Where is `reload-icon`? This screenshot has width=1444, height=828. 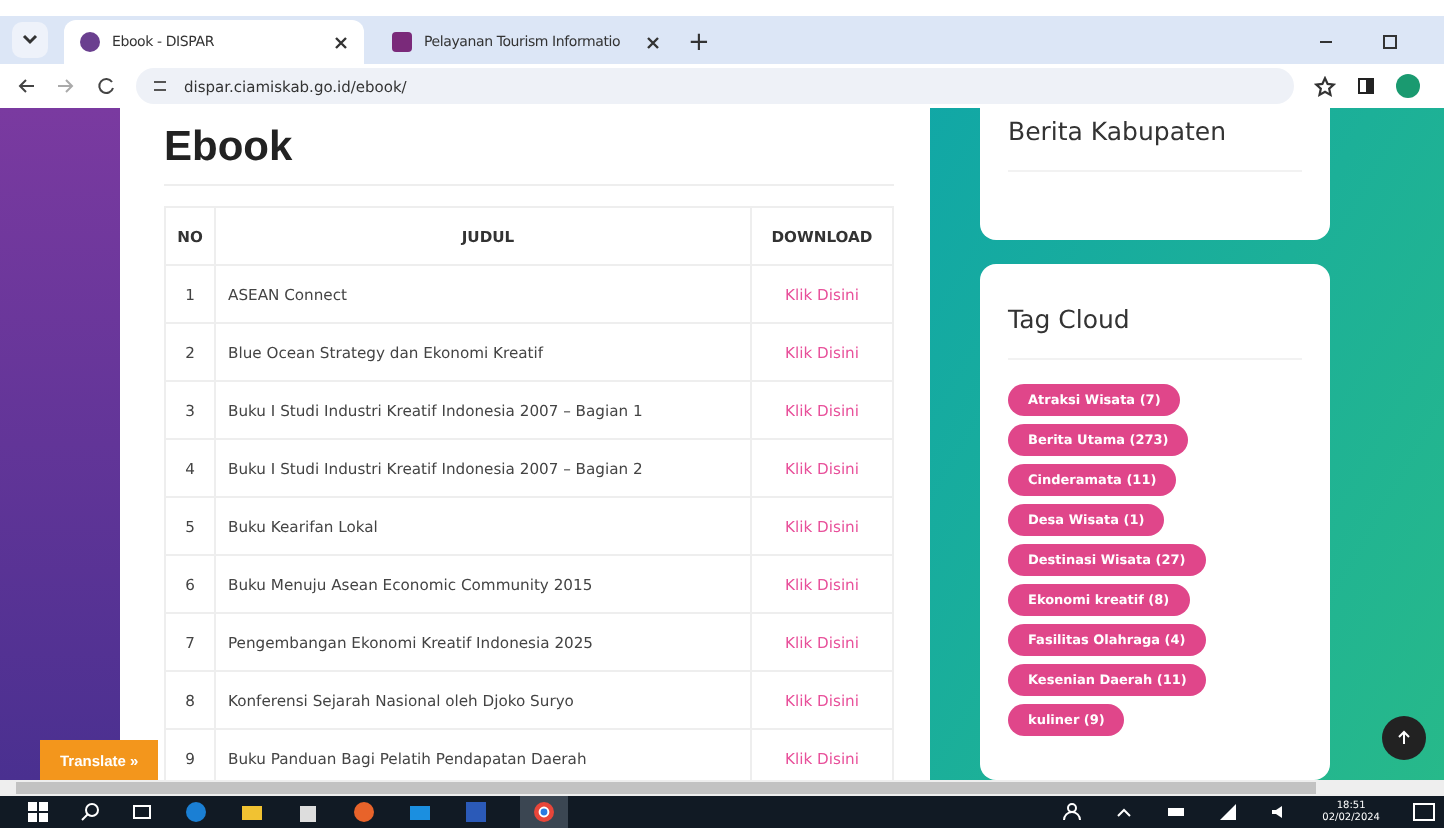 reload-icon is located at coordinates (106, 86).